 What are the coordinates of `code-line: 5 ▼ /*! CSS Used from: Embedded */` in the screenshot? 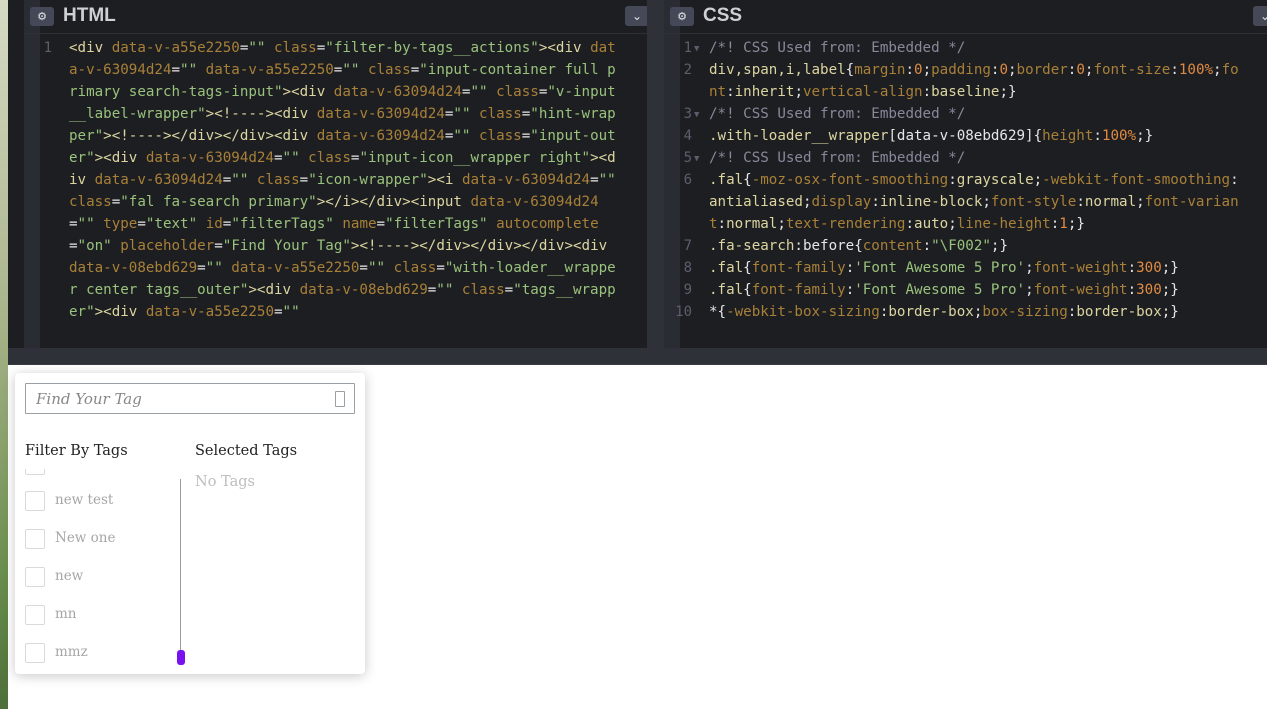 It's located at (965, 158).